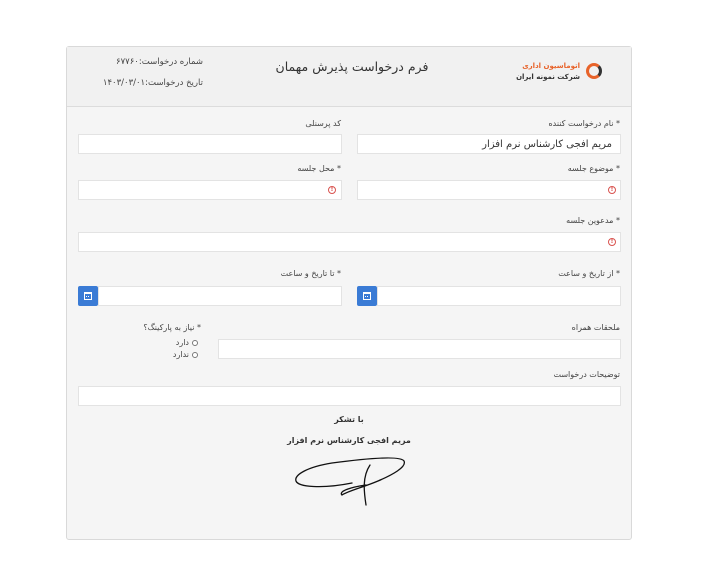 The image size is (705, 588). What do you see at coordinates (220, 296) in the screenshot?
I see `to-datetime-input` at bounding box center [220, 296].